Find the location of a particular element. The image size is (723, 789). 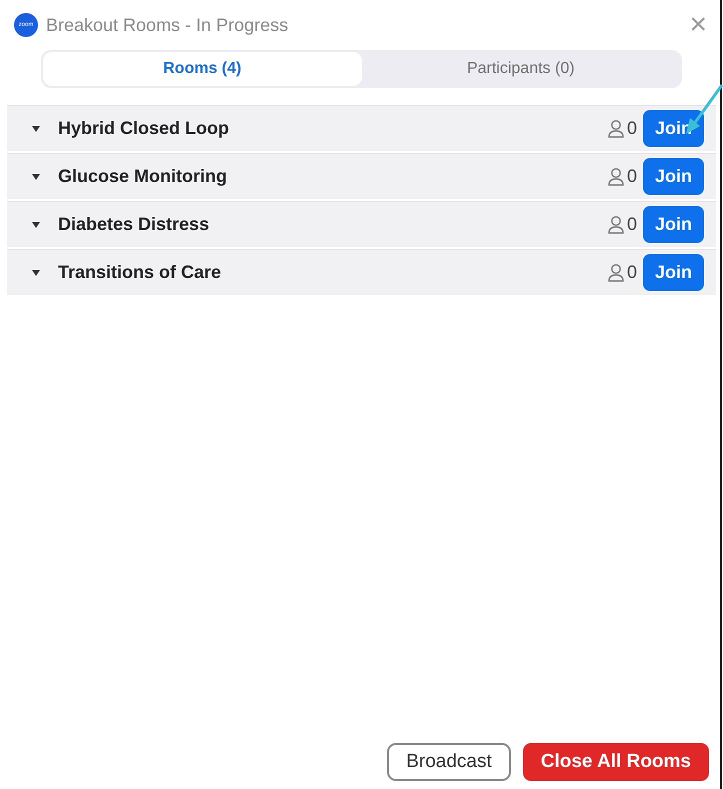

close-button: × is located at coordinates (698, 25).